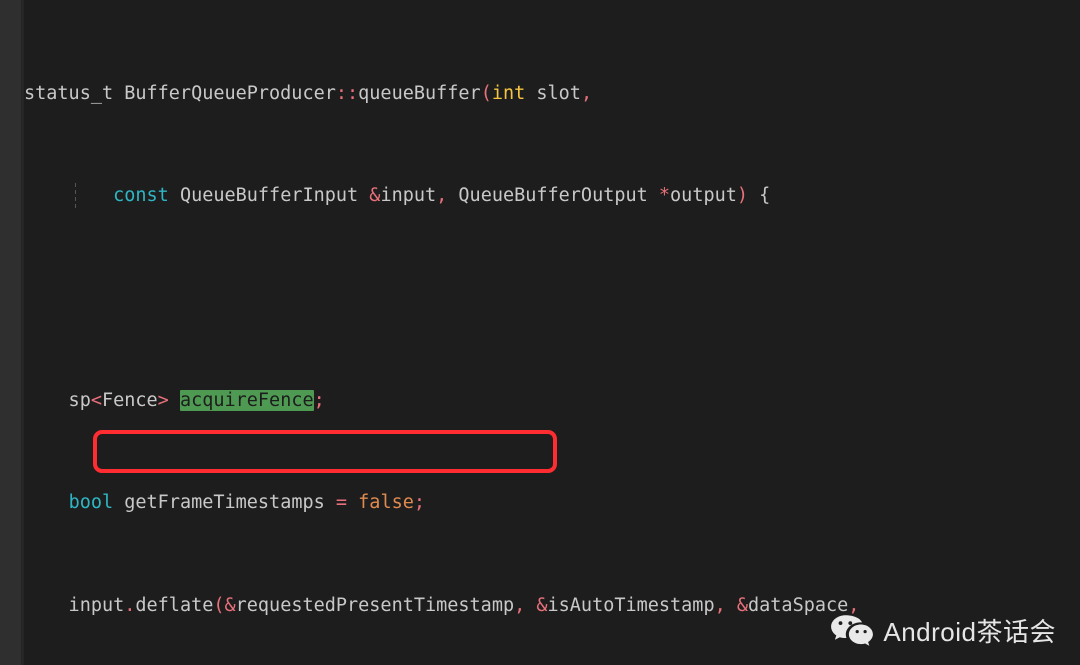  I want to click on search-match: acquireFence, so click(246, 400).